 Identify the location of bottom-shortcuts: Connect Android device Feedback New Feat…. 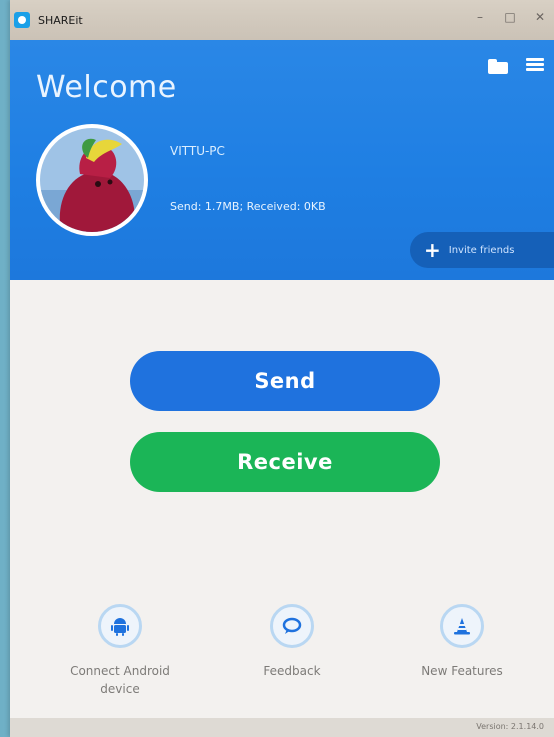
(282, 659).